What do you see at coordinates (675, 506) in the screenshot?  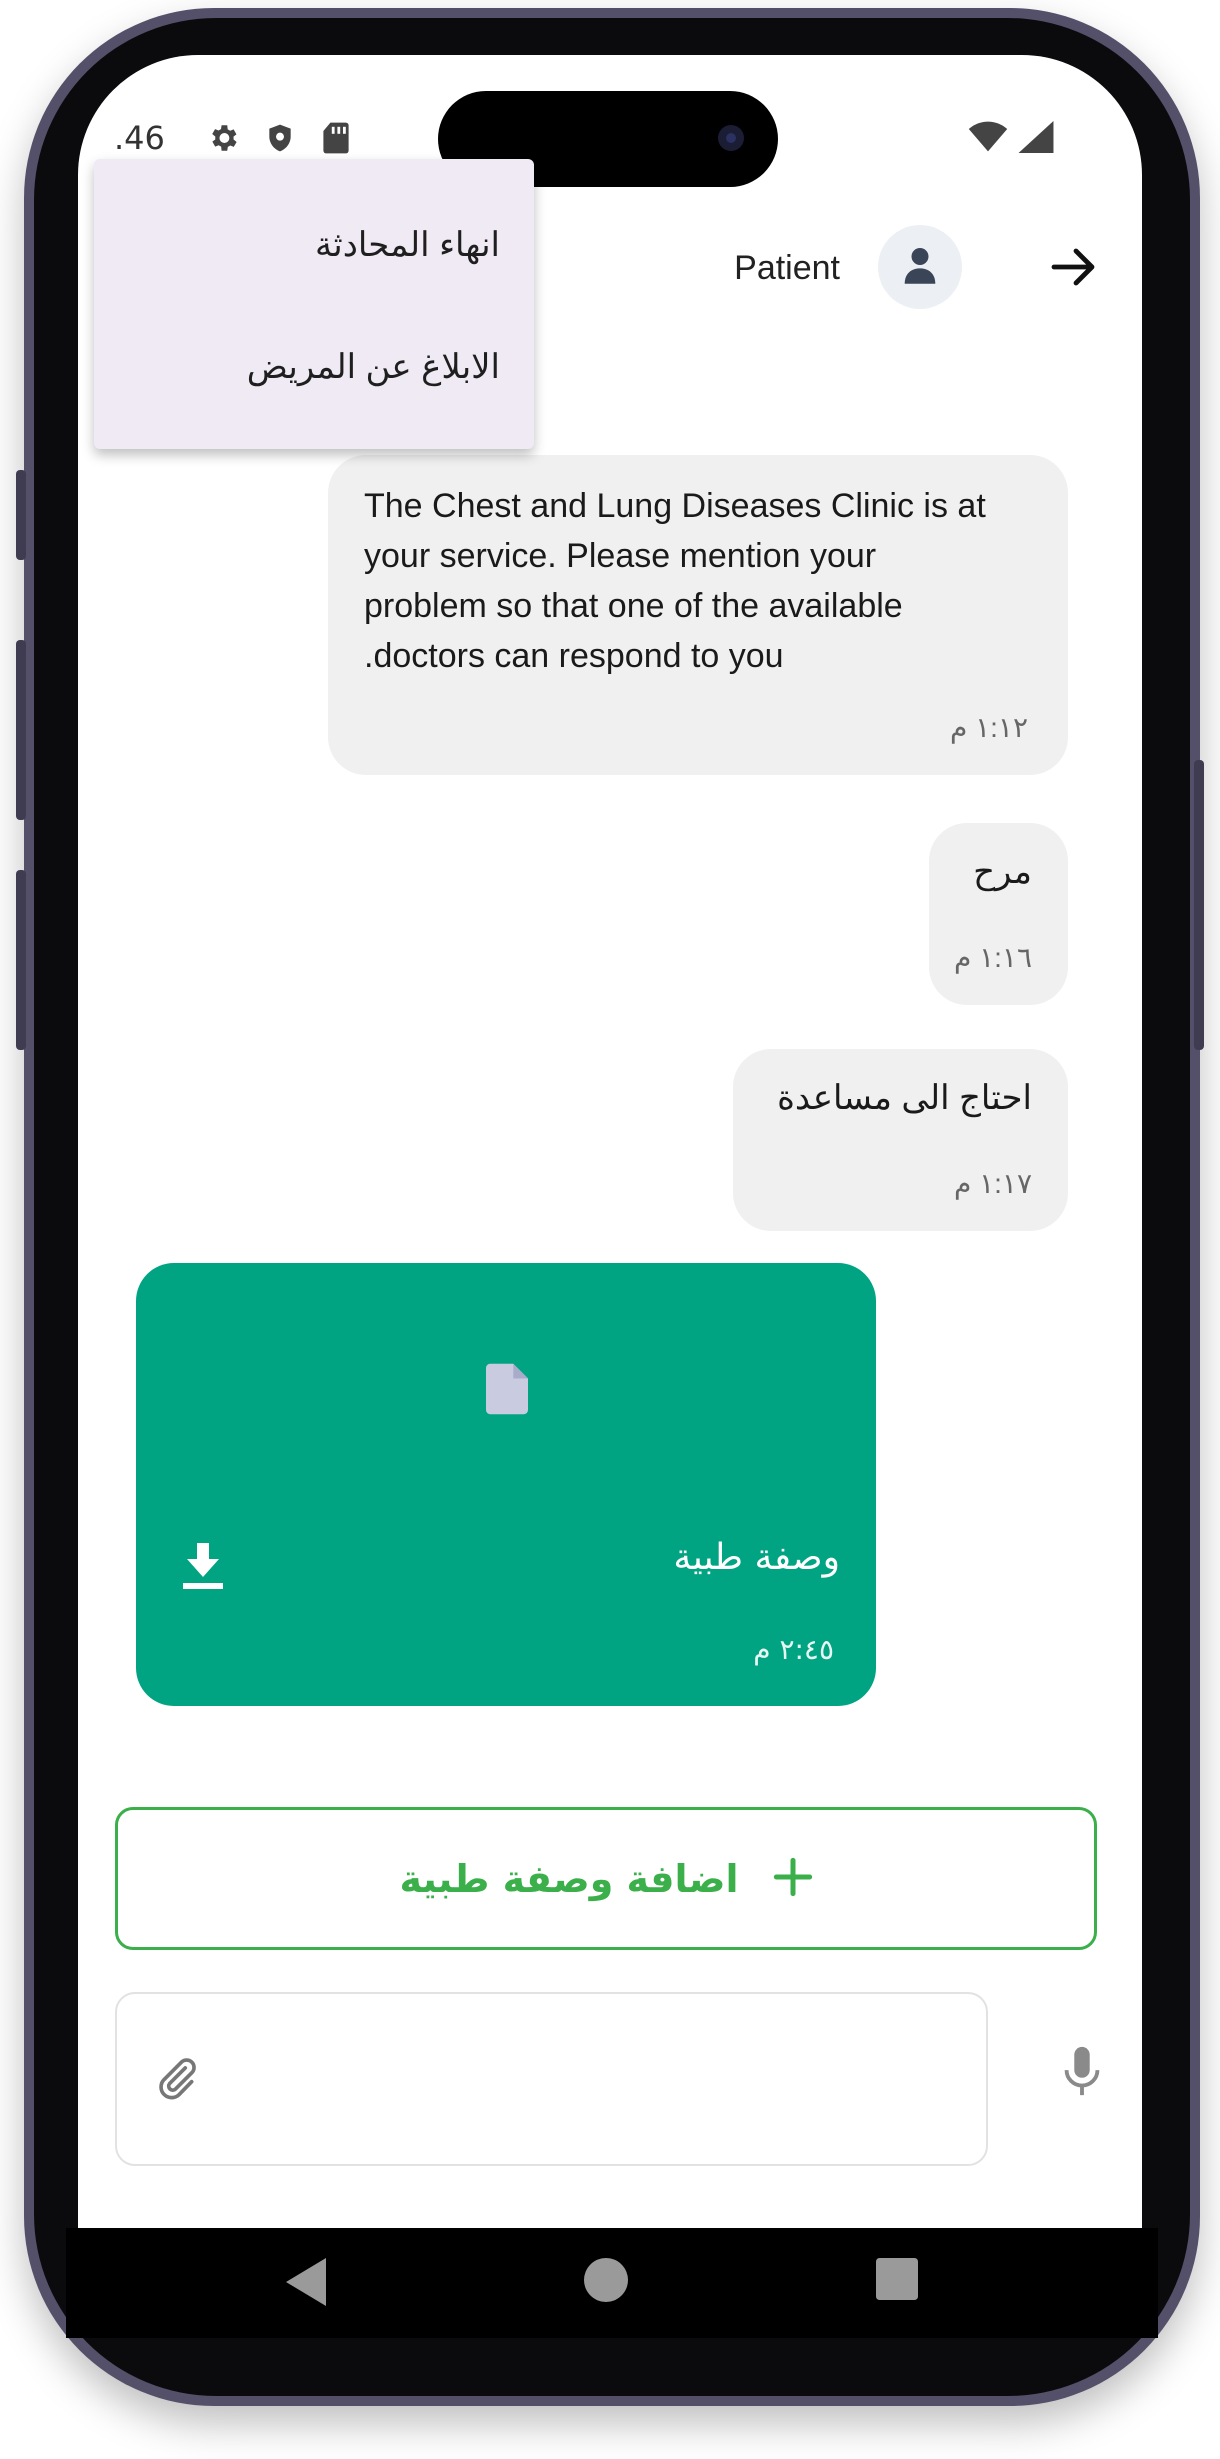 I see `message-text-line: The Chest and Lung Diseases Clinic is at` at bounding box center [675, 506].